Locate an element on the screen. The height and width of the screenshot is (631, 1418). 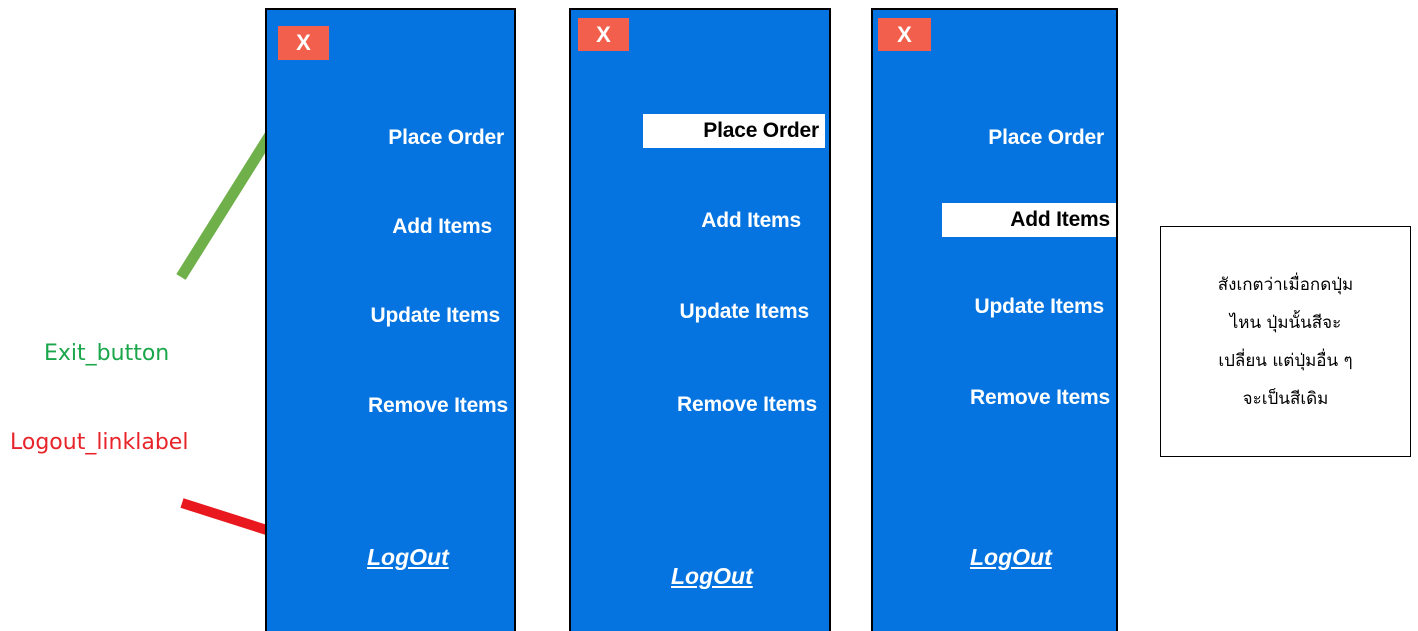
note-line: ไหน ปุ่มนั้นสีจะ is located at coordinates (1285, 322).